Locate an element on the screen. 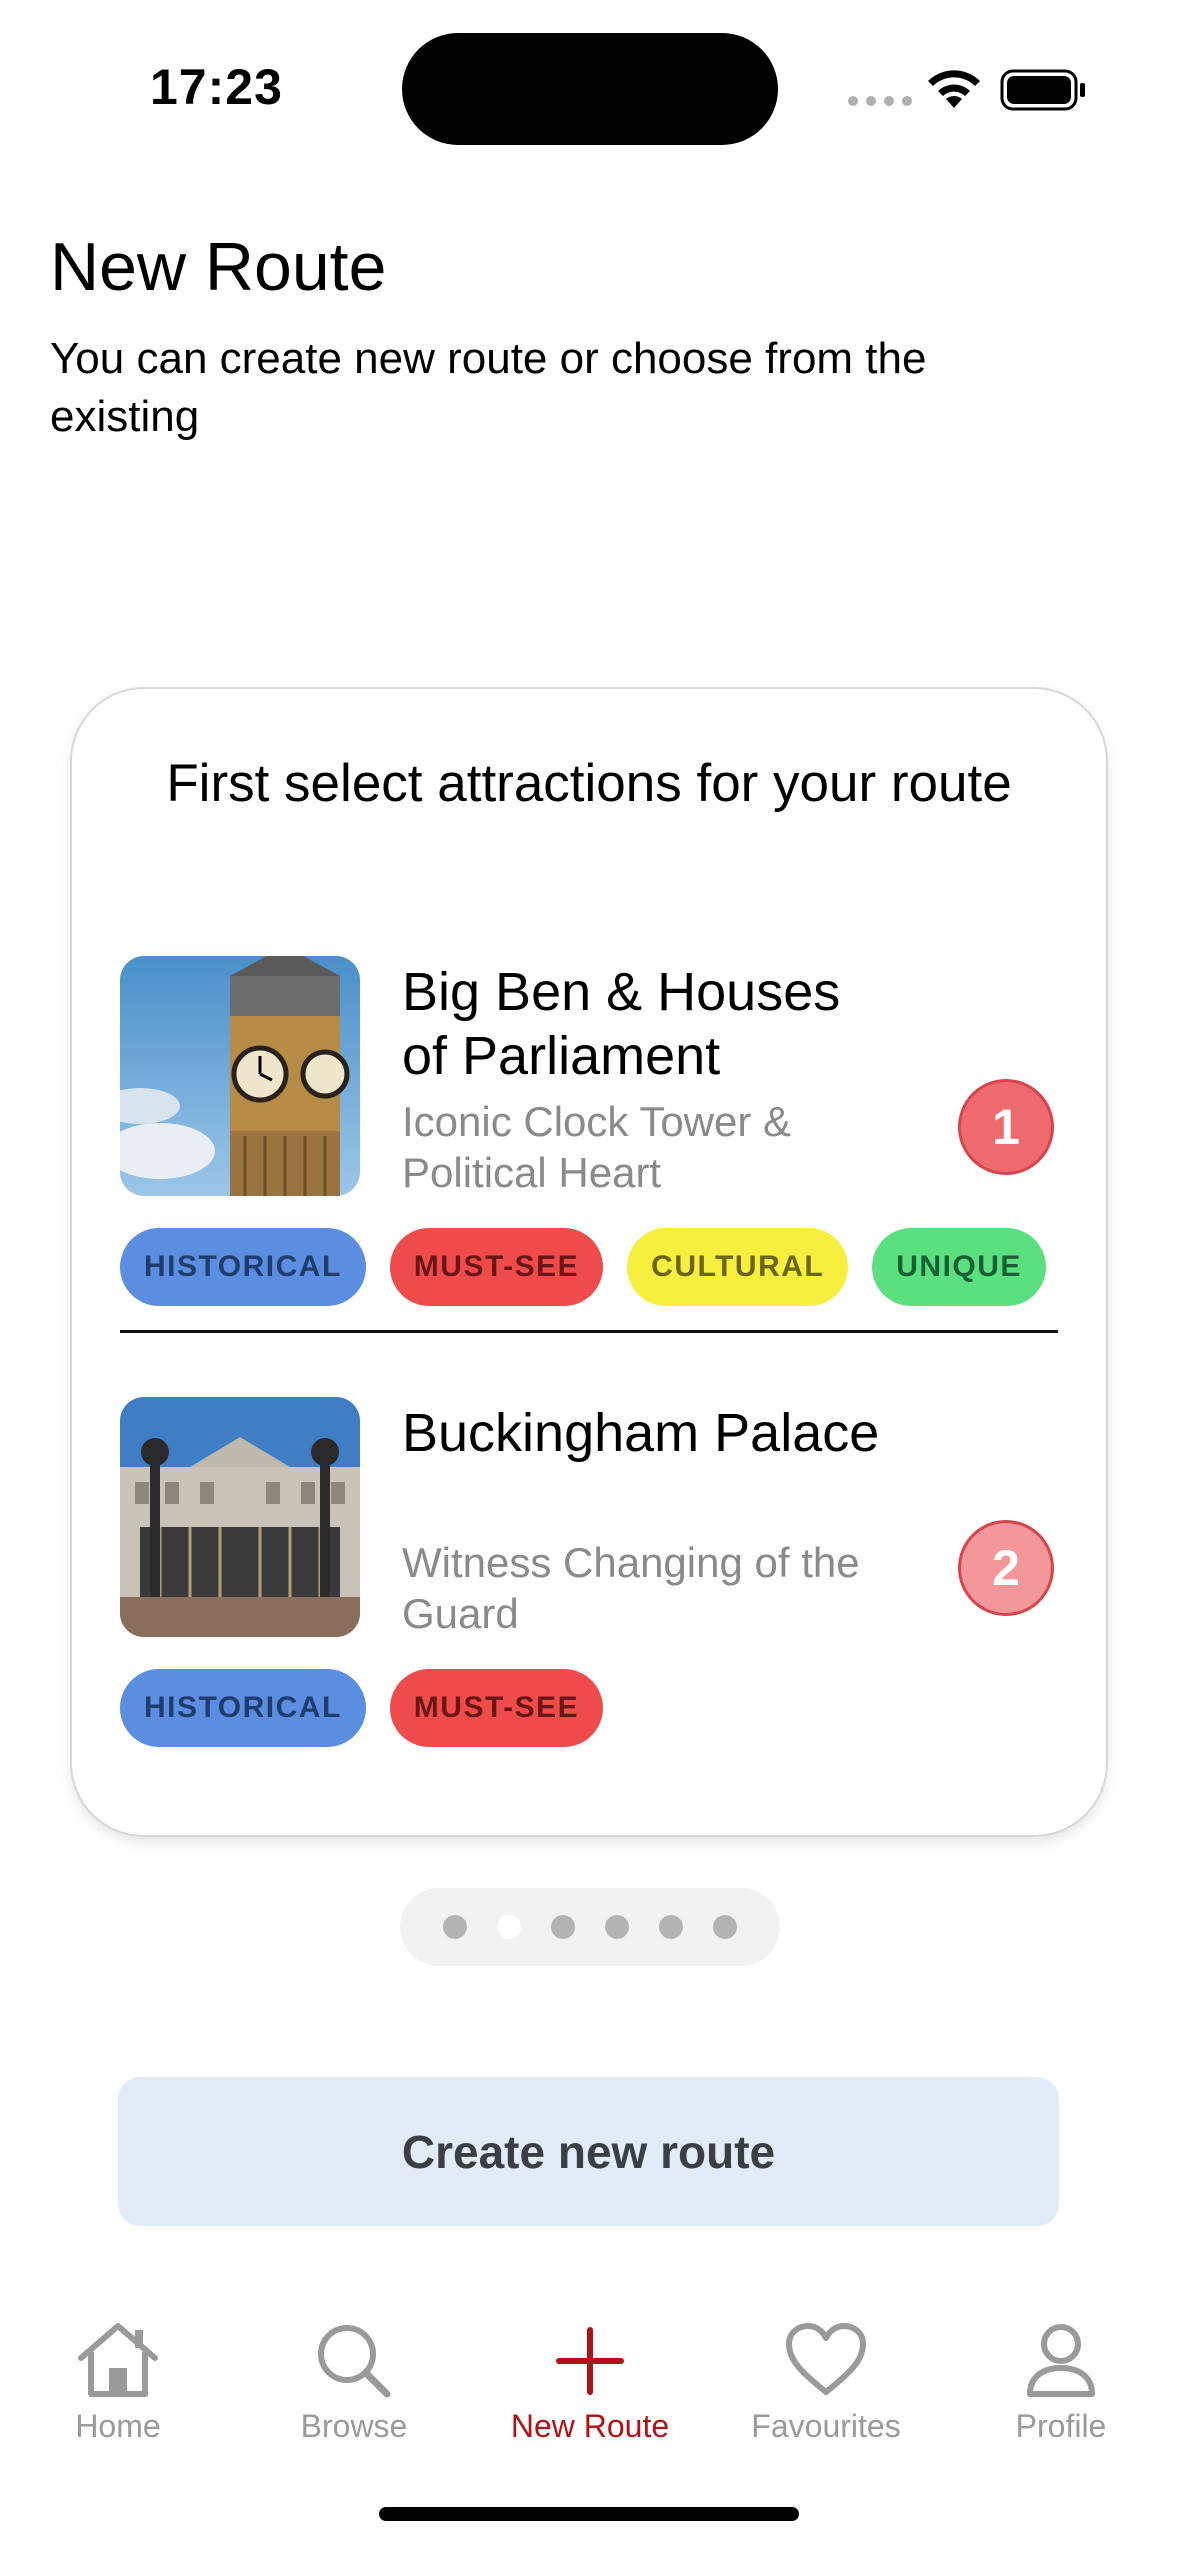 This screenshot has height=2556, width=1179. tag-list: HISTORICAL MUST-SEE CULTURAL UNIQUE is located at coordinates (583, 1267).